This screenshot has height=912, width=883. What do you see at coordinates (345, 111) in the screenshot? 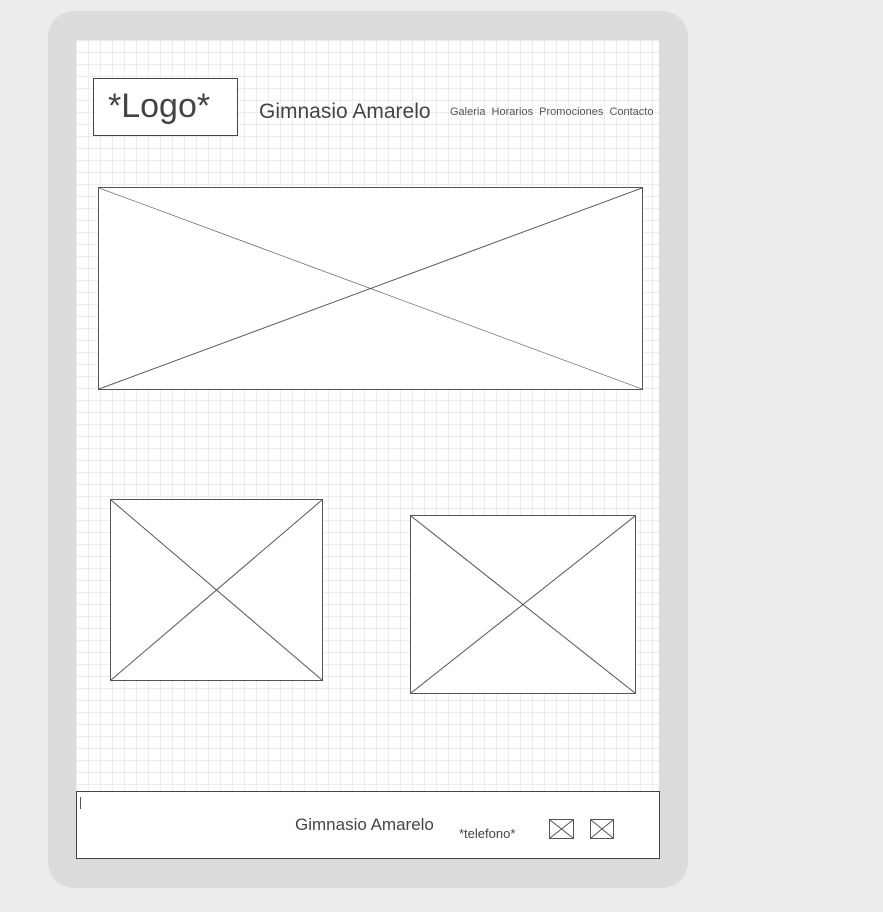
I see `site-title: Gimnasio Amarelo` at bounding box center [345, 111].